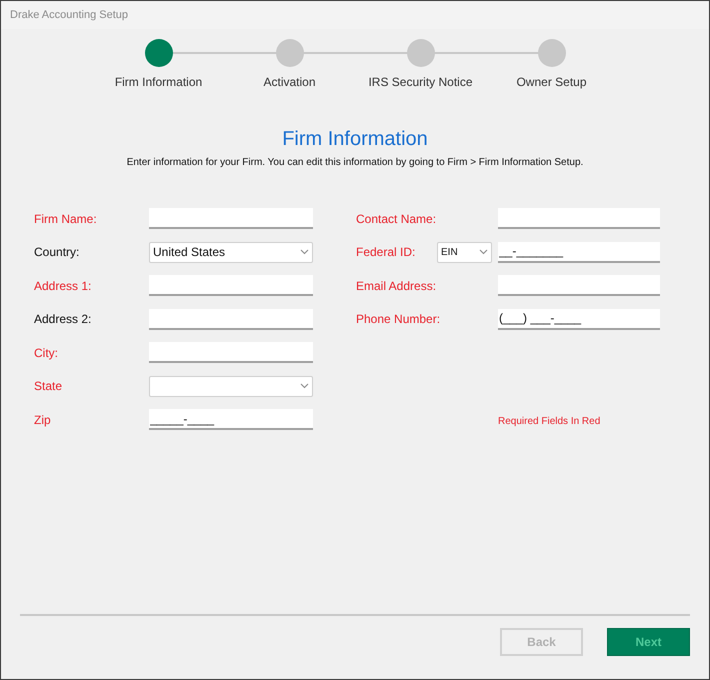  I want to click on field-label: Address 2:, so click(63, 319).